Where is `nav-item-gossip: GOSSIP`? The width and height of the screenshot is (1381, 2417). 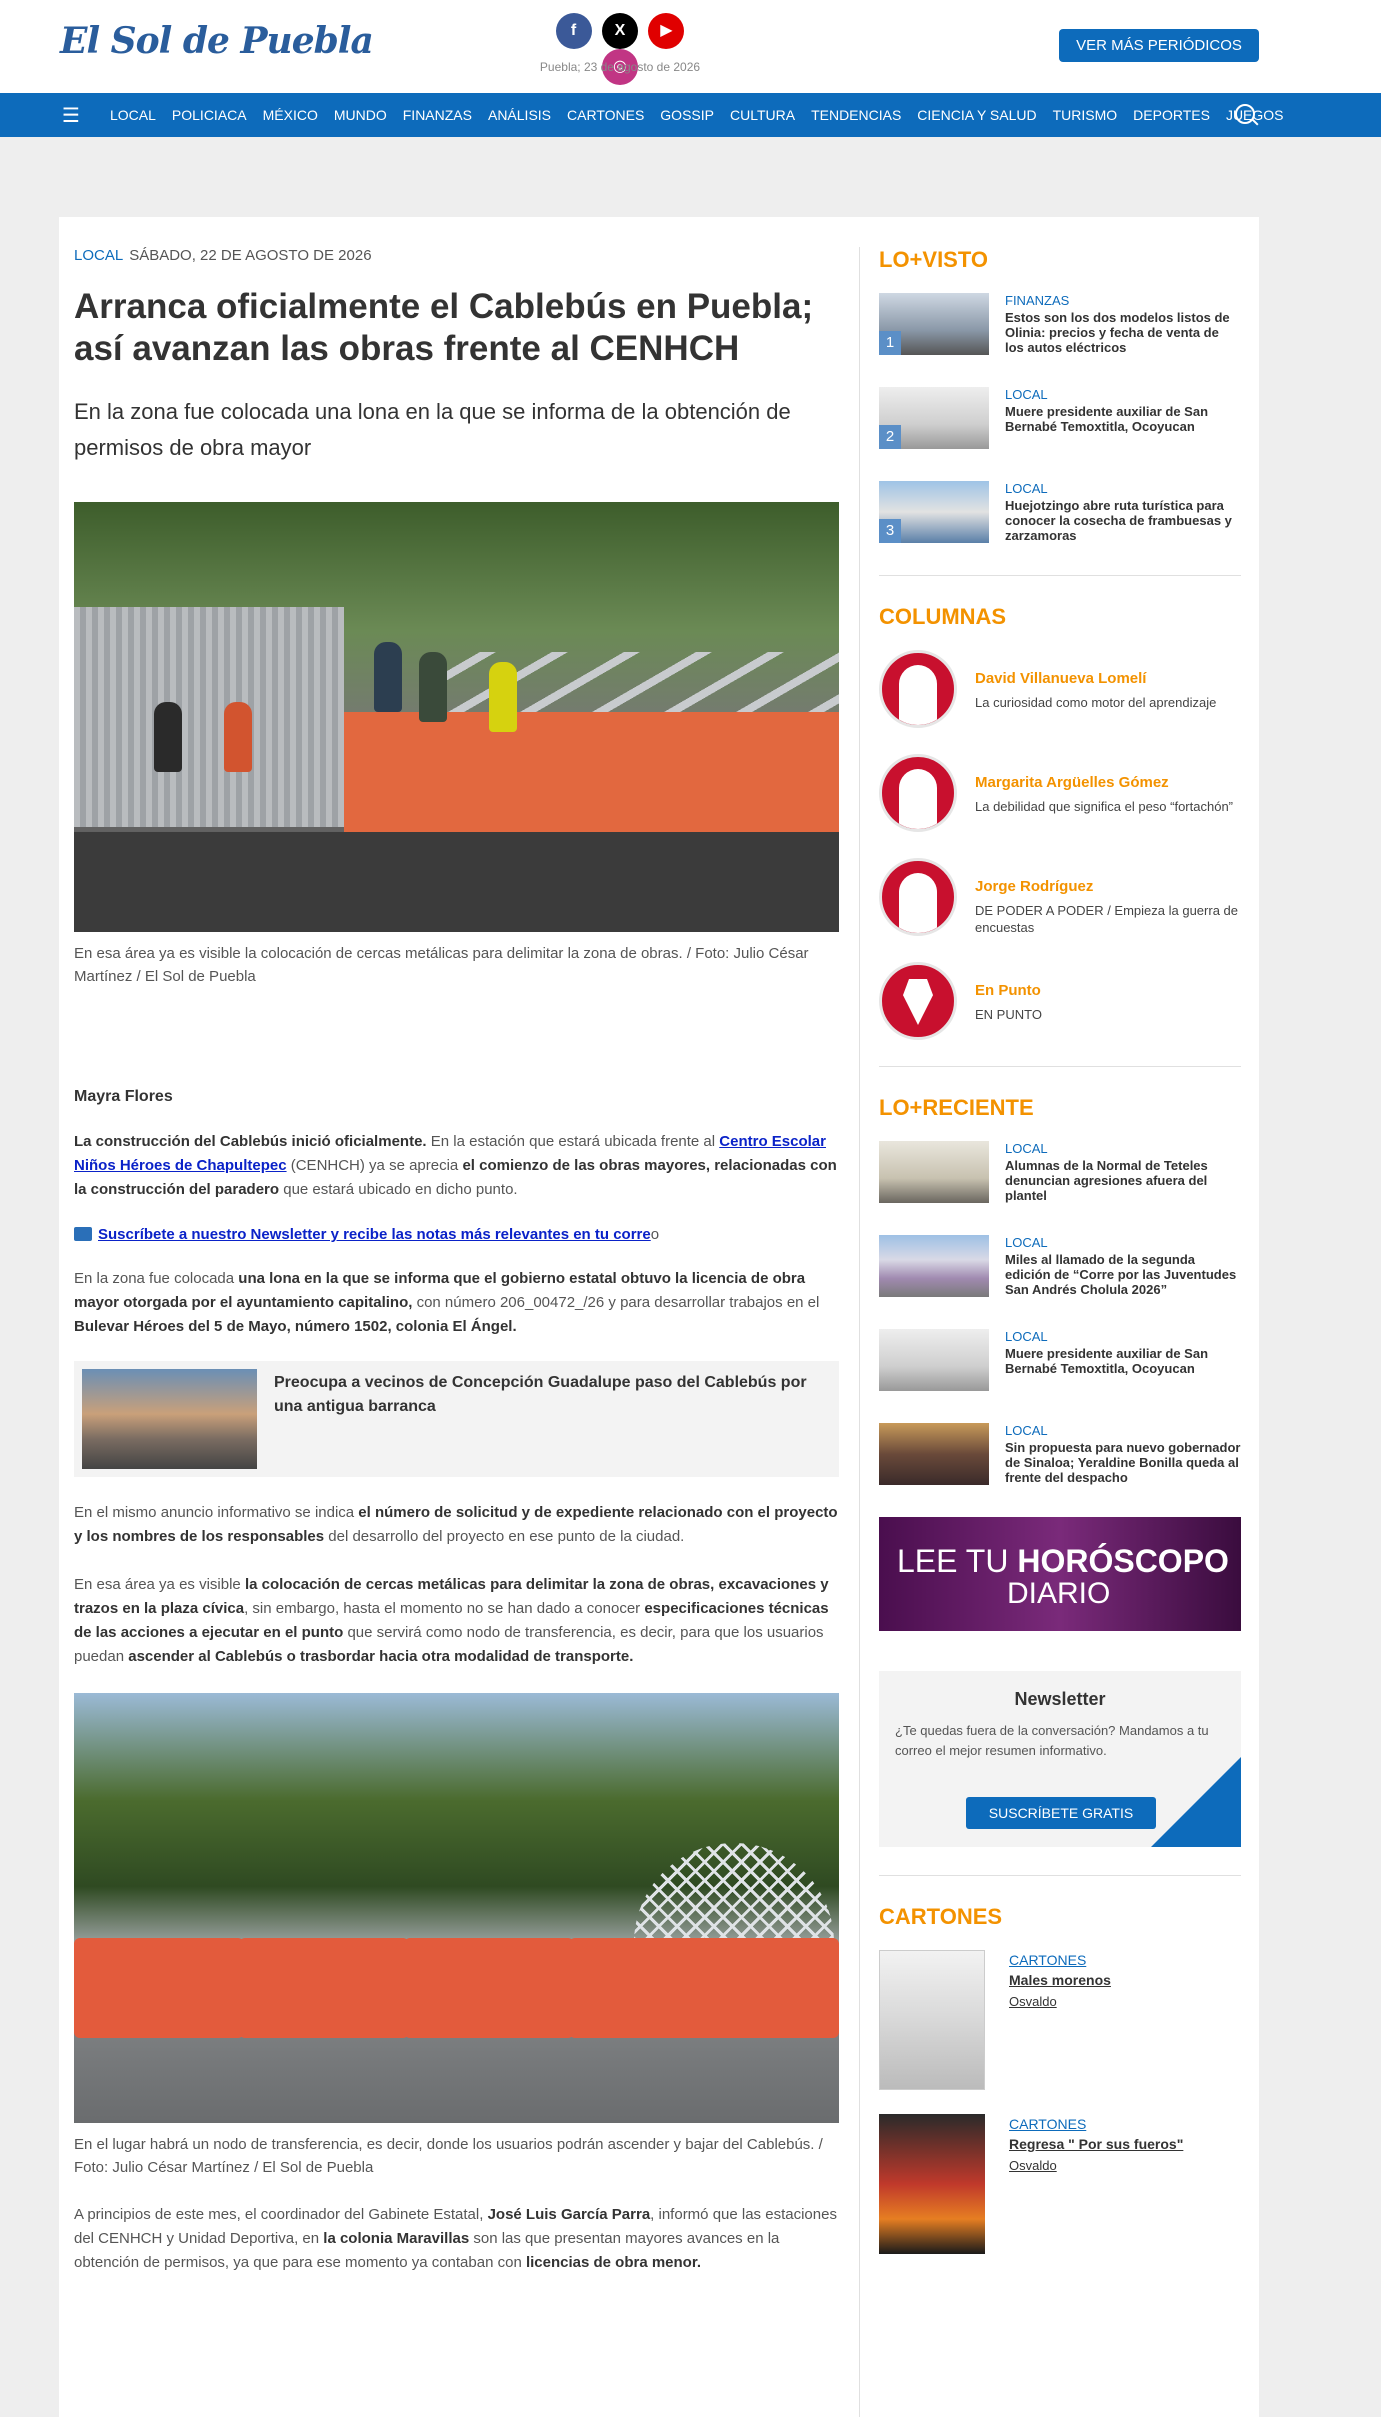
nav-item-gossip: GOSSIP is located at coordinates (687, 115).